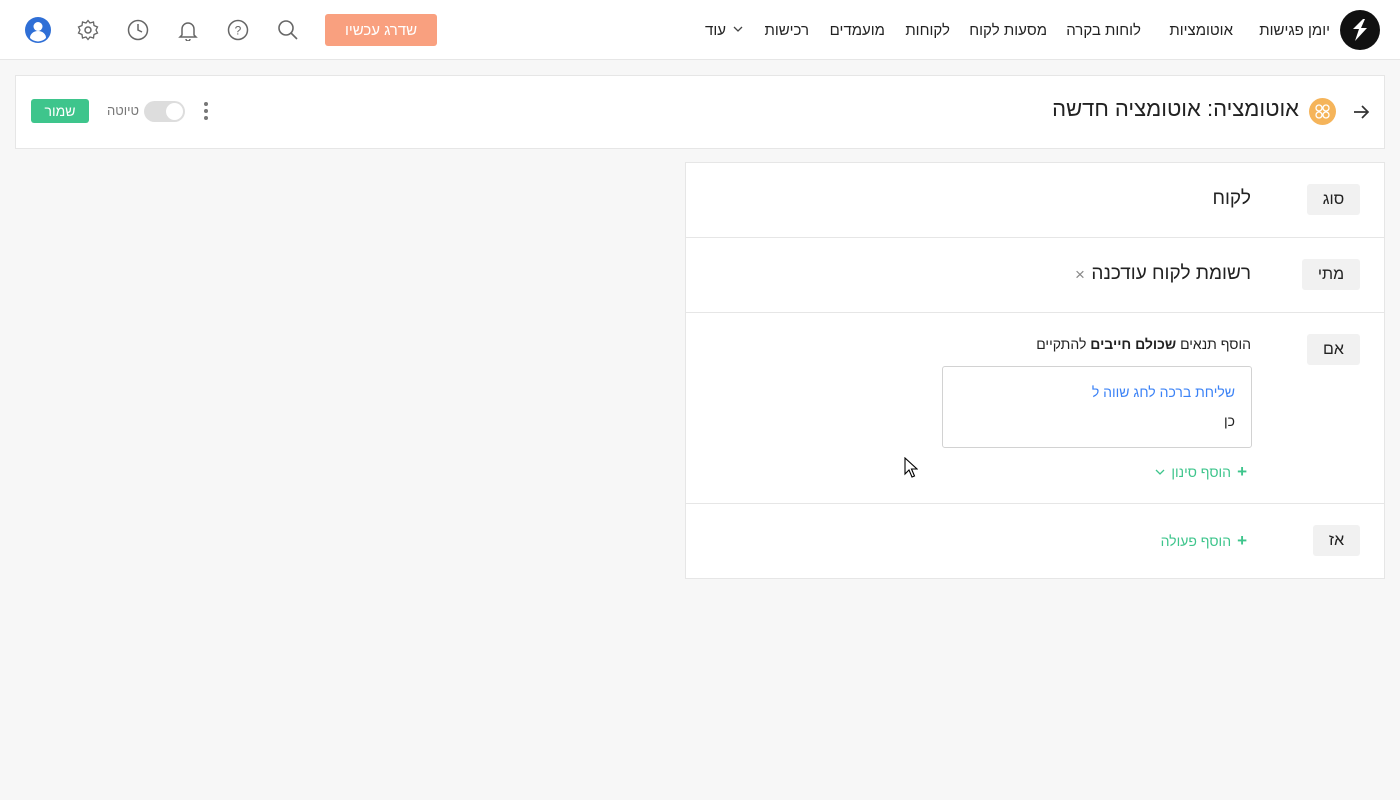 The image size is (1400, 800). I want to click on app-logo-icon, so click(1360, 30).